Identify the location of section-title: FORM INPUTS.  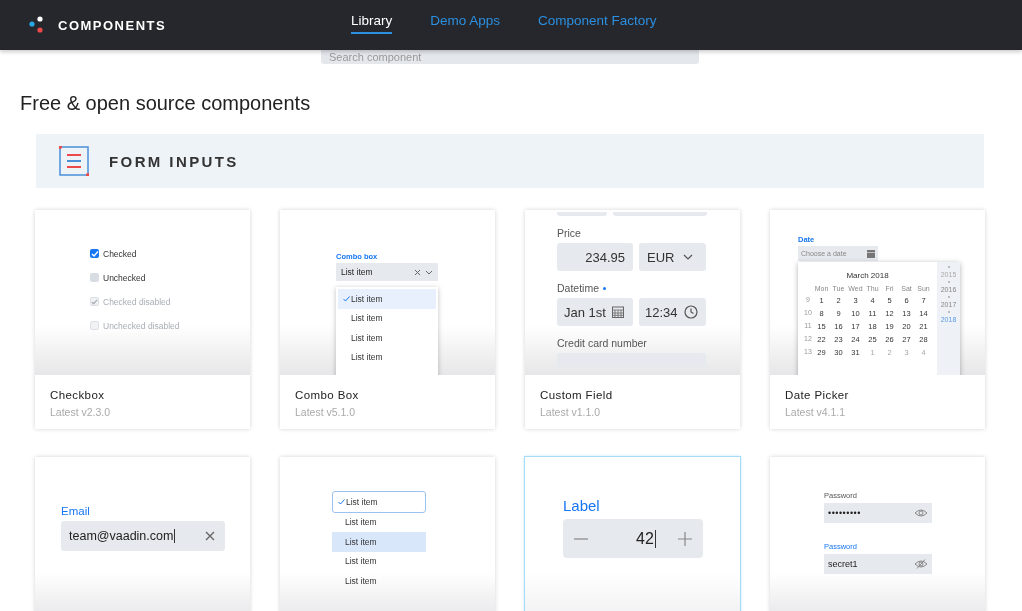
(174, 161).